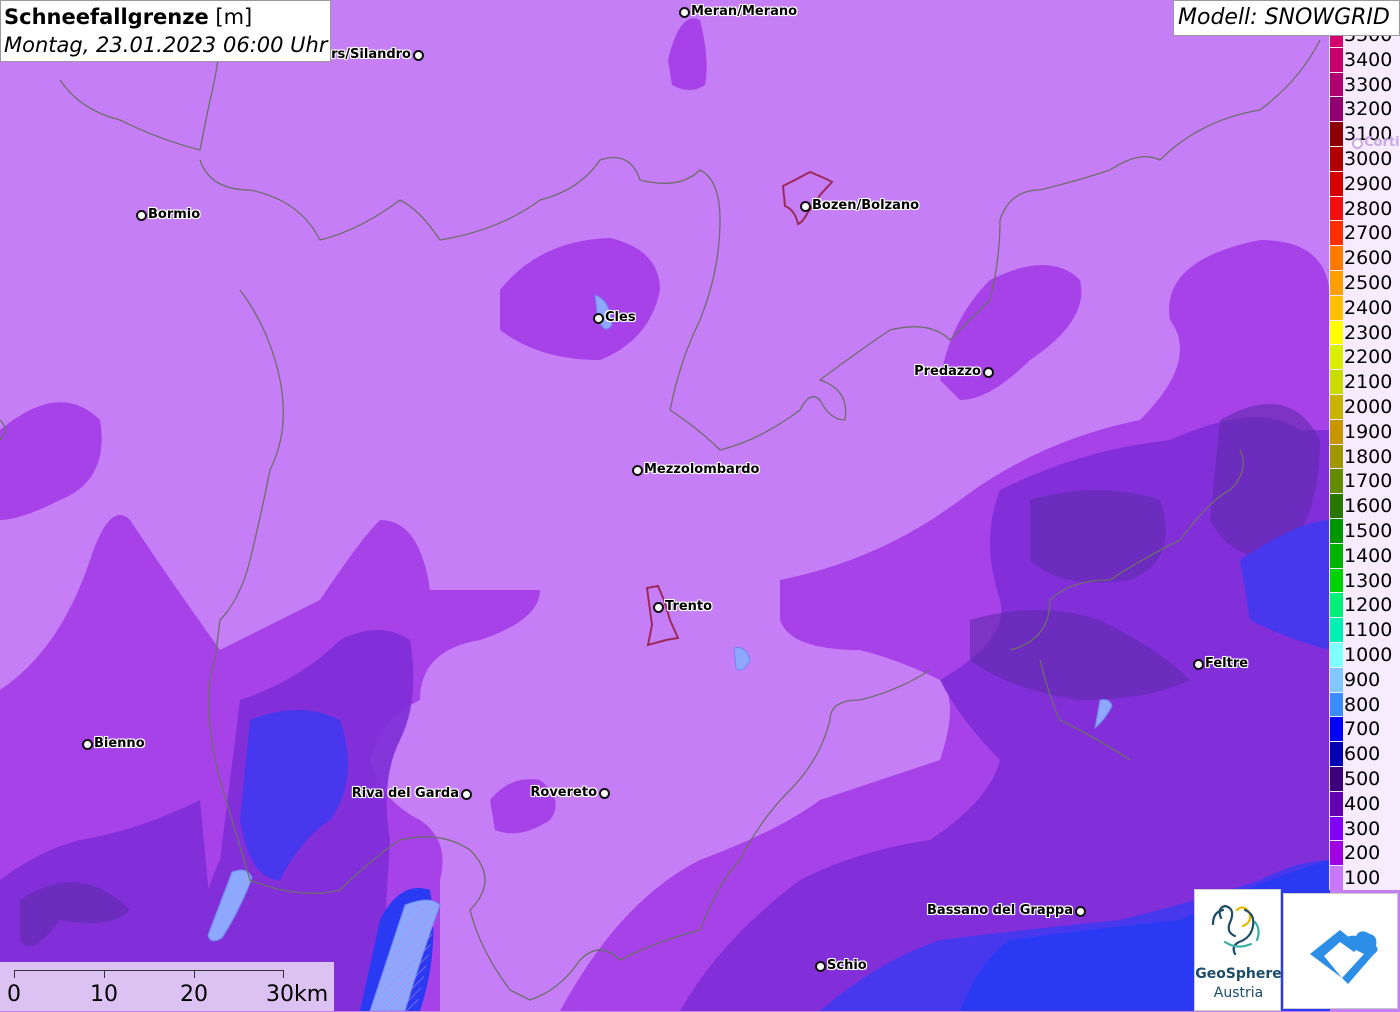  What do you see at coordinates (1364, 283) in the screenshot?
I see `legend-item: 2500` at bounding box center [1364, 283].